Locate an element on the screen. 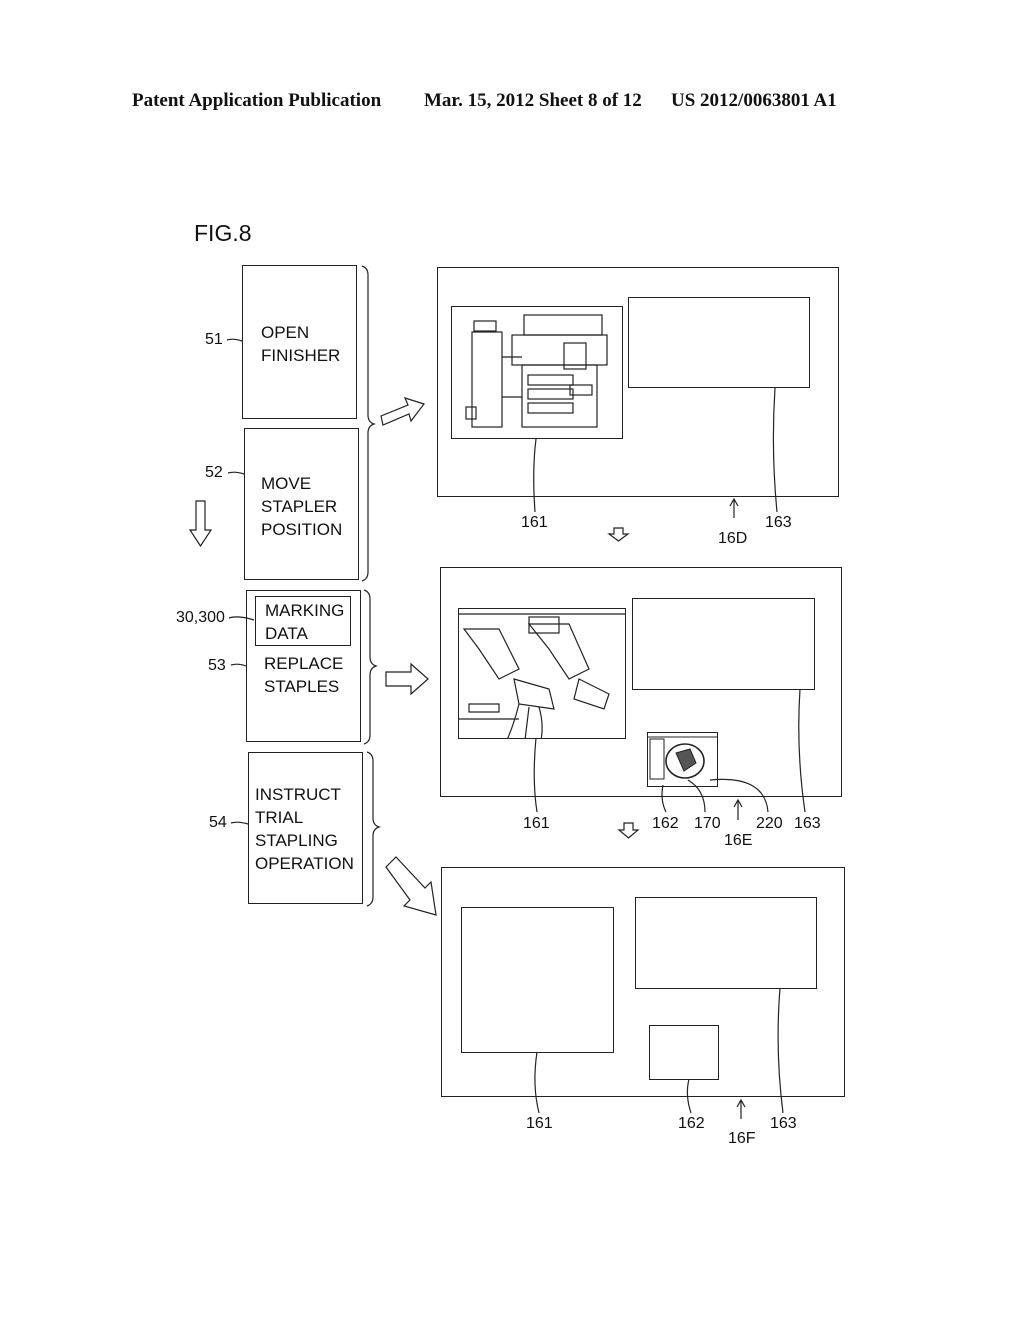 Image resolution: width=1024 pixels, height=1320 pixels. step-text: MOVE STAPLER POSITION is located at coordinates (302, 506).